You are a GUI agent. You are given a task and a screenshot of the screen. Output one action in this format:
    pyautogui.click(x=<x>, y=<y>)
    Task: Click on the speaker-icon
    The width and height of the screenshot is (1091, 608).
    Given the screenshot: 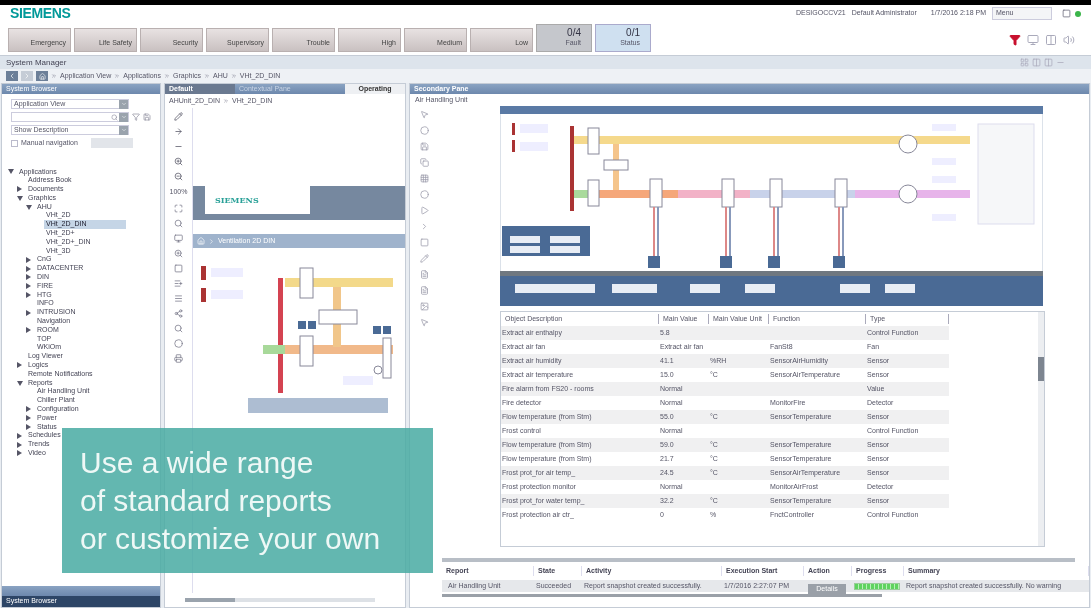 What is the action you would take?
    pyautogui.click(x=1069, y=40)
    